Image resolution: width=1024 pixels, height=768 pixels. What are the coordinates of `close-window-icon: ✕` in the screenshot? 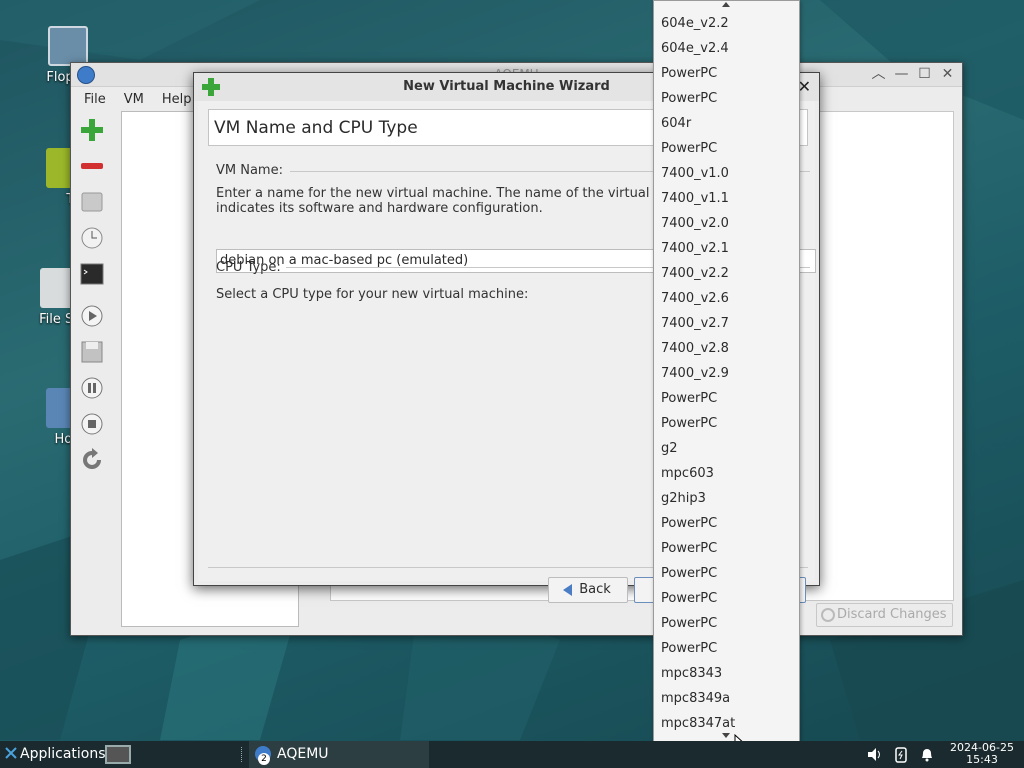 It's located at (947, 74).